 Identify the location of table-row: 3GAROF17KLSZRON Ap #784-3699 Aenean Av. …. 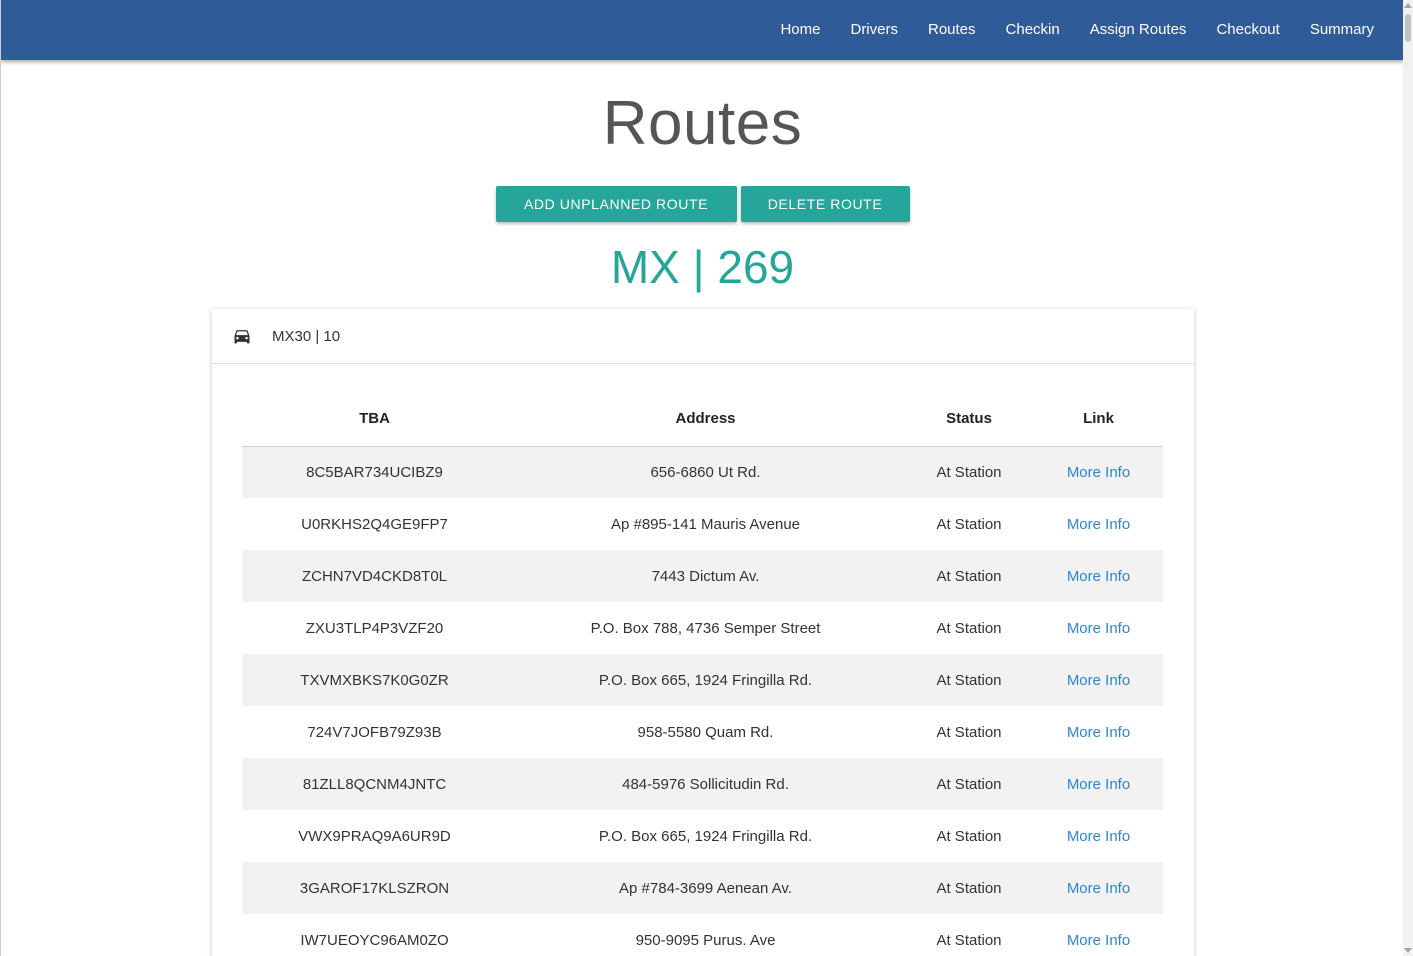
(702, 888).